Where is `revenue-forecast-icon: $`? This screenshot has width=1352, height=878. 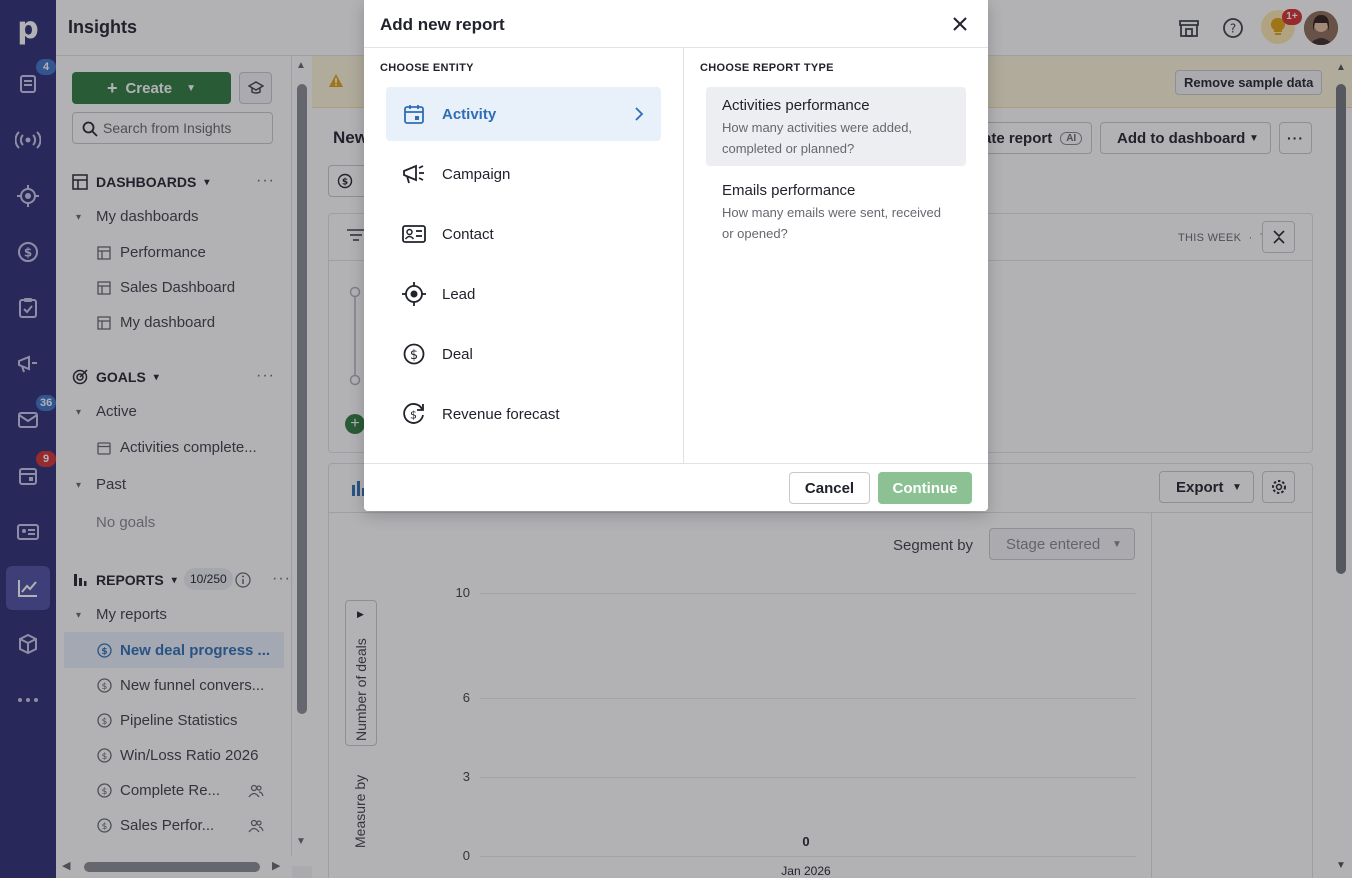
revenue-forecast-icon: $ is located at coordinates (414, 414).